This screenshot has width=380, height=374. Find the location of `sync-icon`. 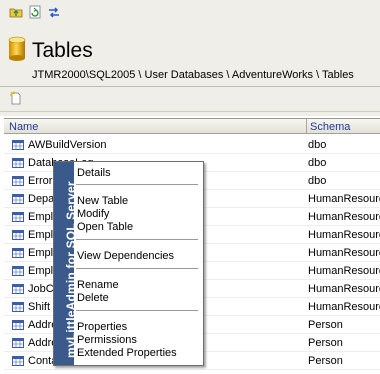

sync-icon is located at coordinates (54, 12).